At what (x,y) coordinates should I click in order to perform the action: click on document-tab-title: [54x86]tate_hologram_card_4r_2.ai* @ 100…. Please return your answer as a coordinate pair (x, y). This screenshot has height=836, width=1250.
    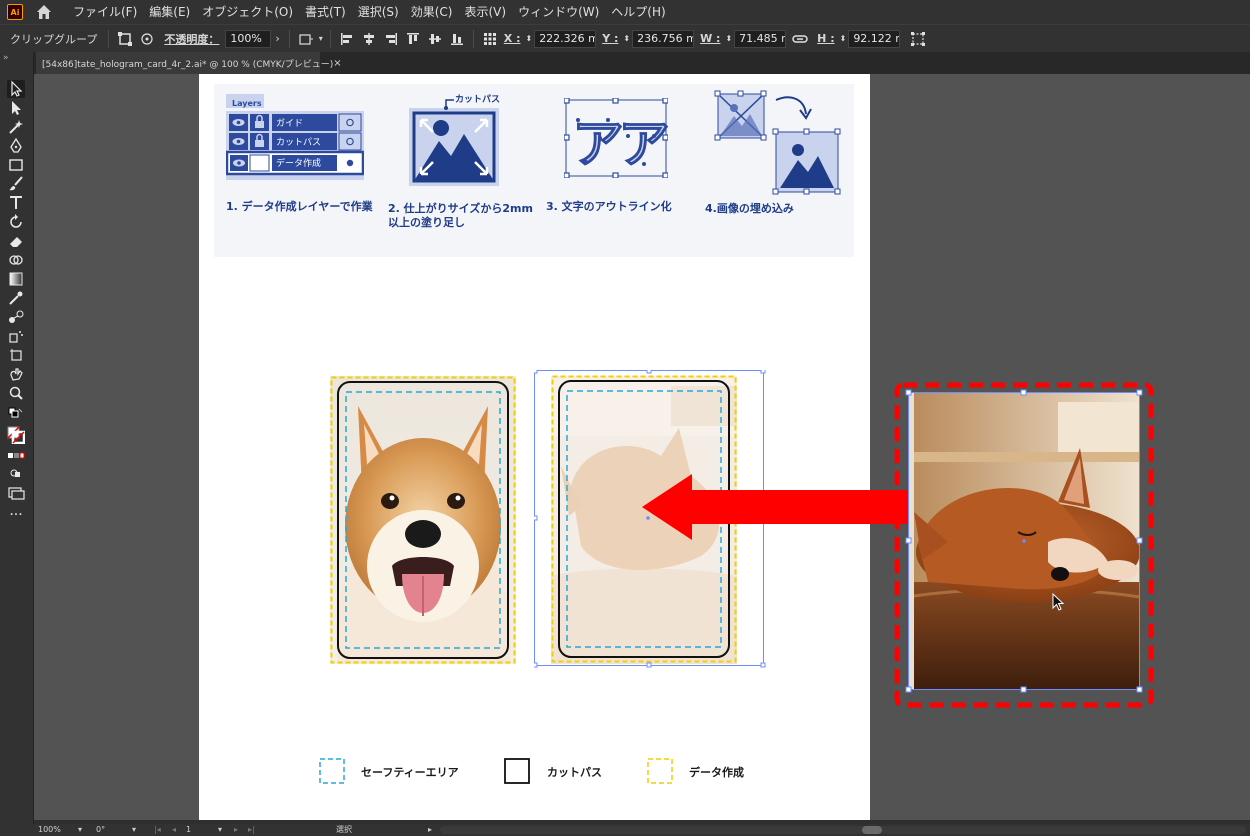
    Looking at the image, I should click on (188, 64).